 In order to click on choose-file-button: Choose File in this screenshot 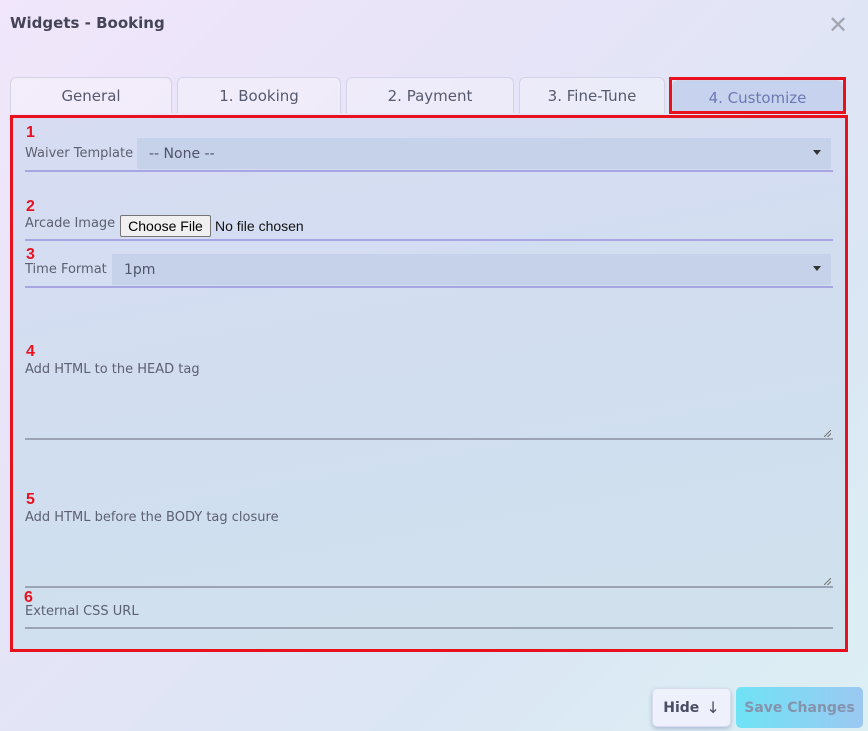, I will do `click(165, 226)`.